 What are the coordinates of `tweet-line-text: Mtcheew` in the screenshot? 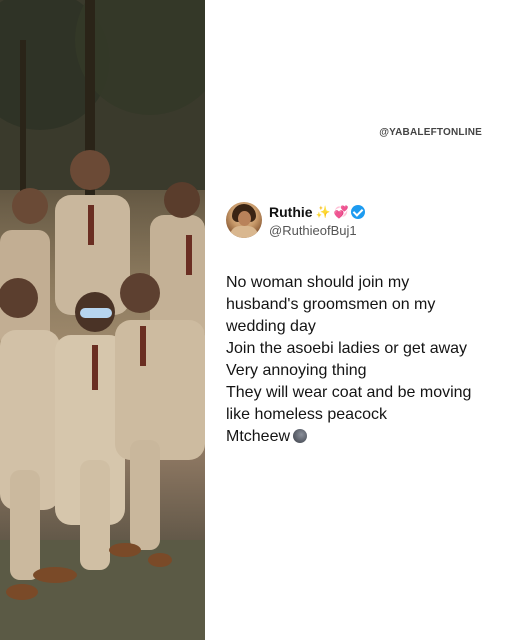 It's located at (258, 436).